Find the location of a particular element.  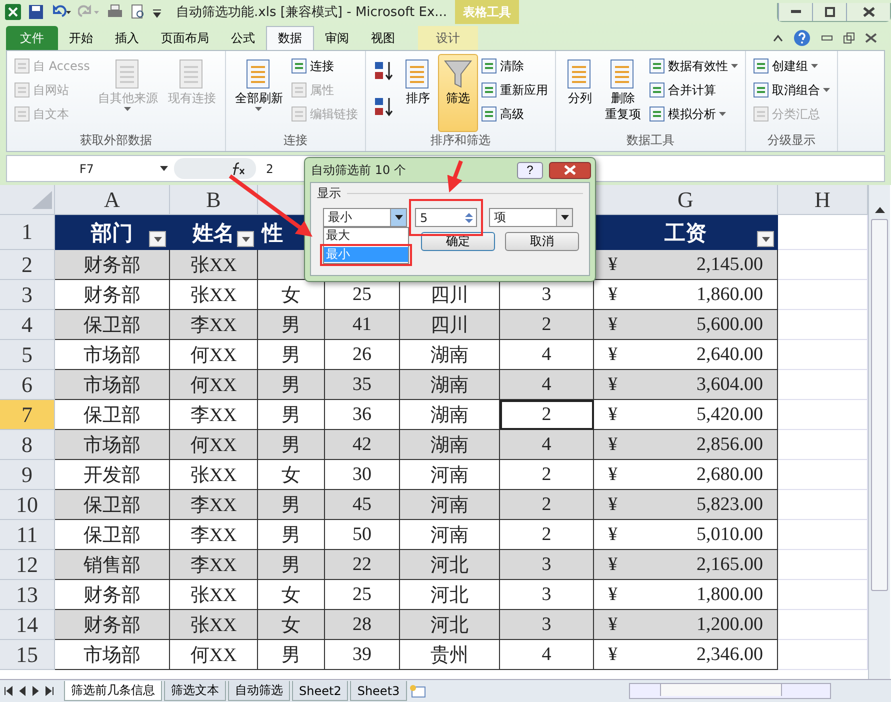

sheet-tab: 筛选前几条信息 is located at coordinates (113, 691).